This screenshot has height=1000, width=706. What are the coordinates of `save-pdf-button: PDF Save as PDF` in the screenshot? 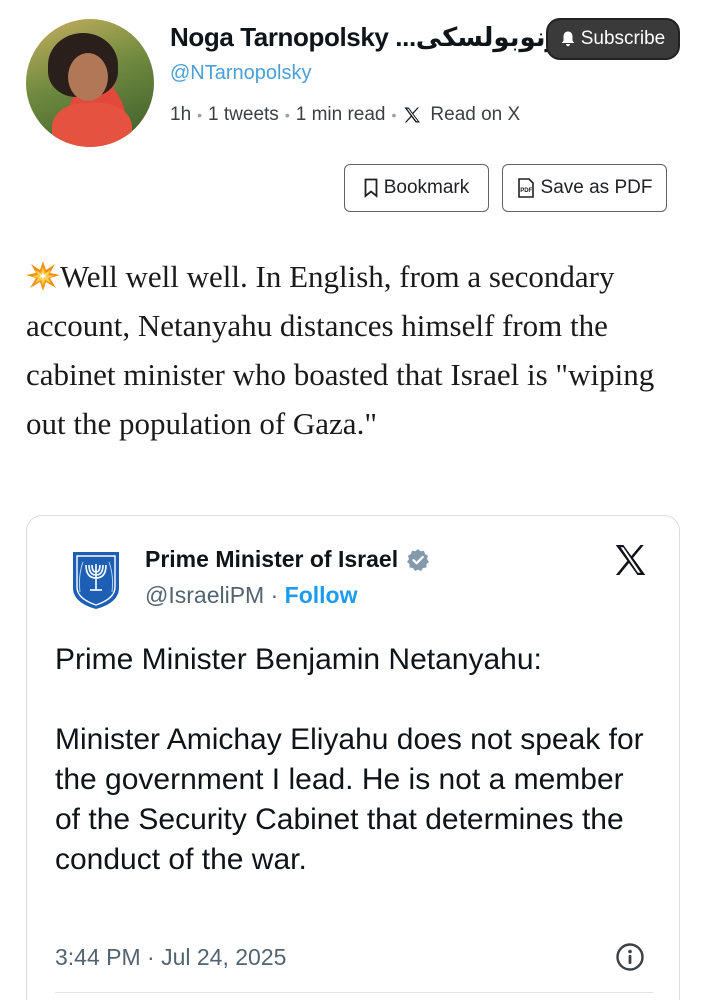 It's located at (584, 188).